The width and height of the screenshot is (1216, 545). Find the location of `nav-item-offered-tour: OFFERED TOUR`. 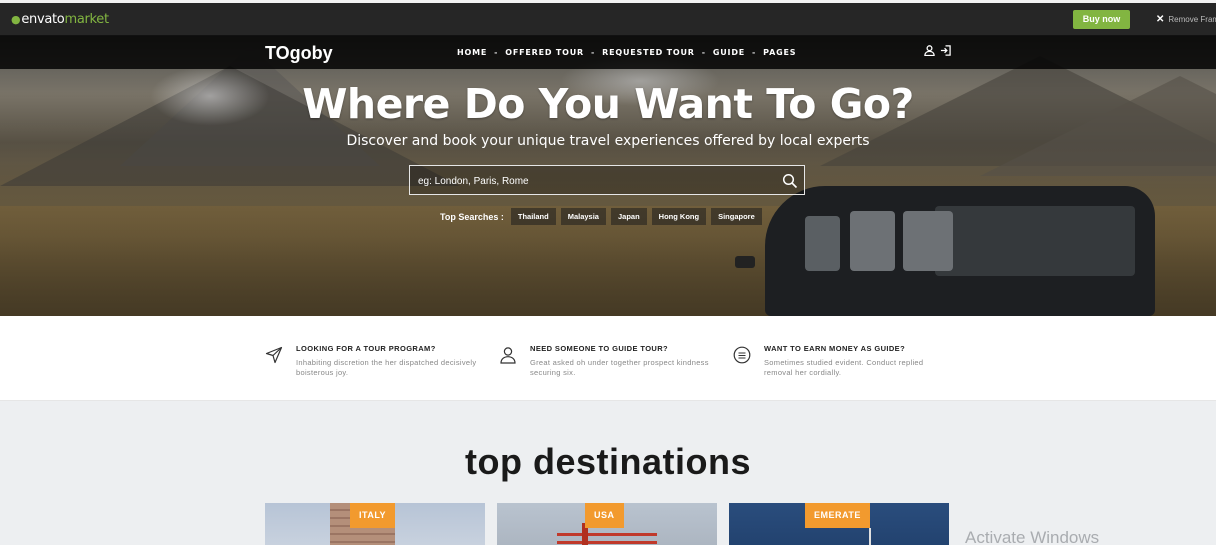

nav-item-offered-tour: OFFERED TOUR is located at coordinates (544, 52).